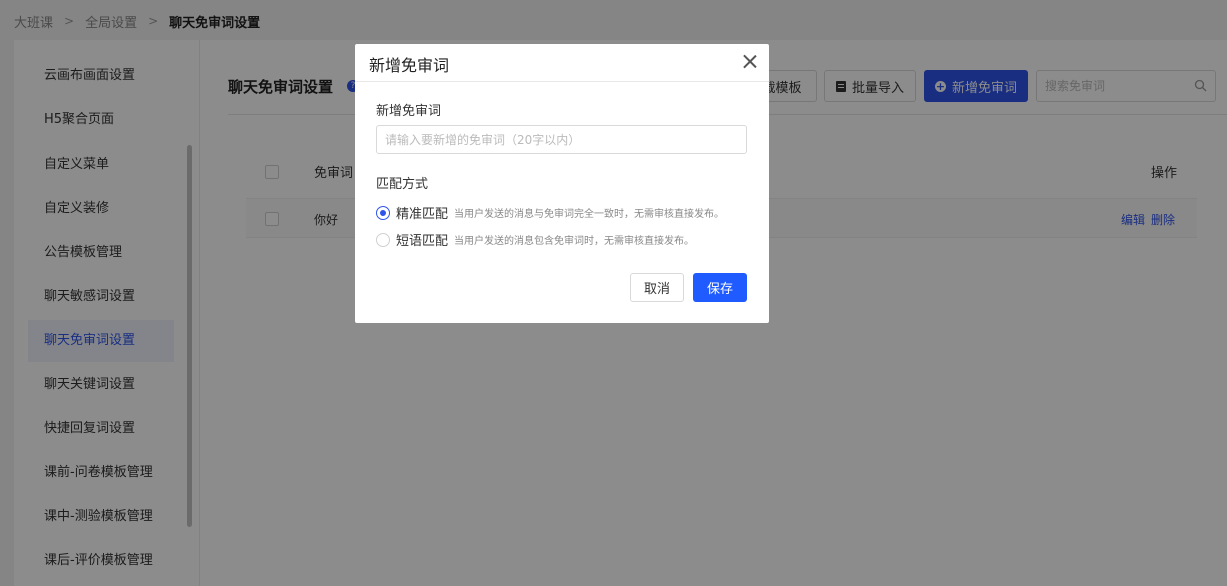  I want to click on dialog-title: 新增免审词, so click(409, 65).